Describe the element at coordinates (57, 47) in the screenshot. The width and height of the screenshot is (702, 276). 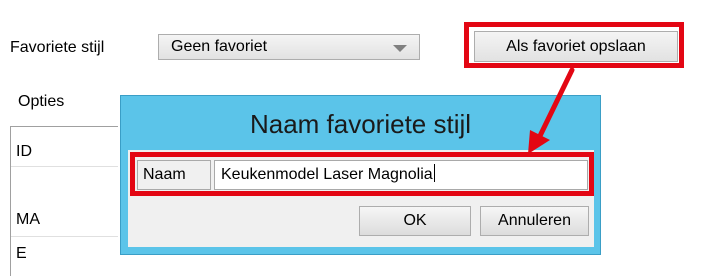
I see `favorite-style-label: Favoriete stijl` at that location.